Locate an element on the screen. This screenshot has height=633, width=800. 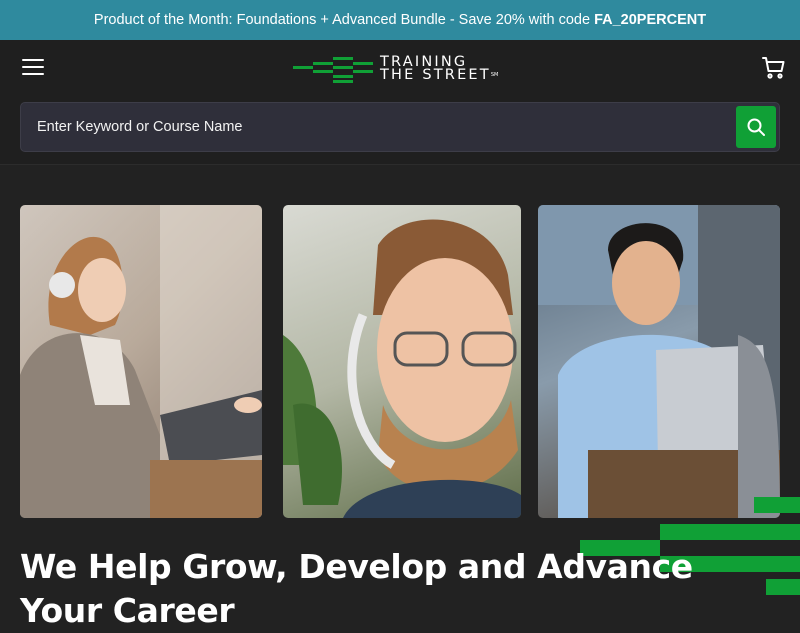
logo-trademark: SM is located at coordinates (494, 75).